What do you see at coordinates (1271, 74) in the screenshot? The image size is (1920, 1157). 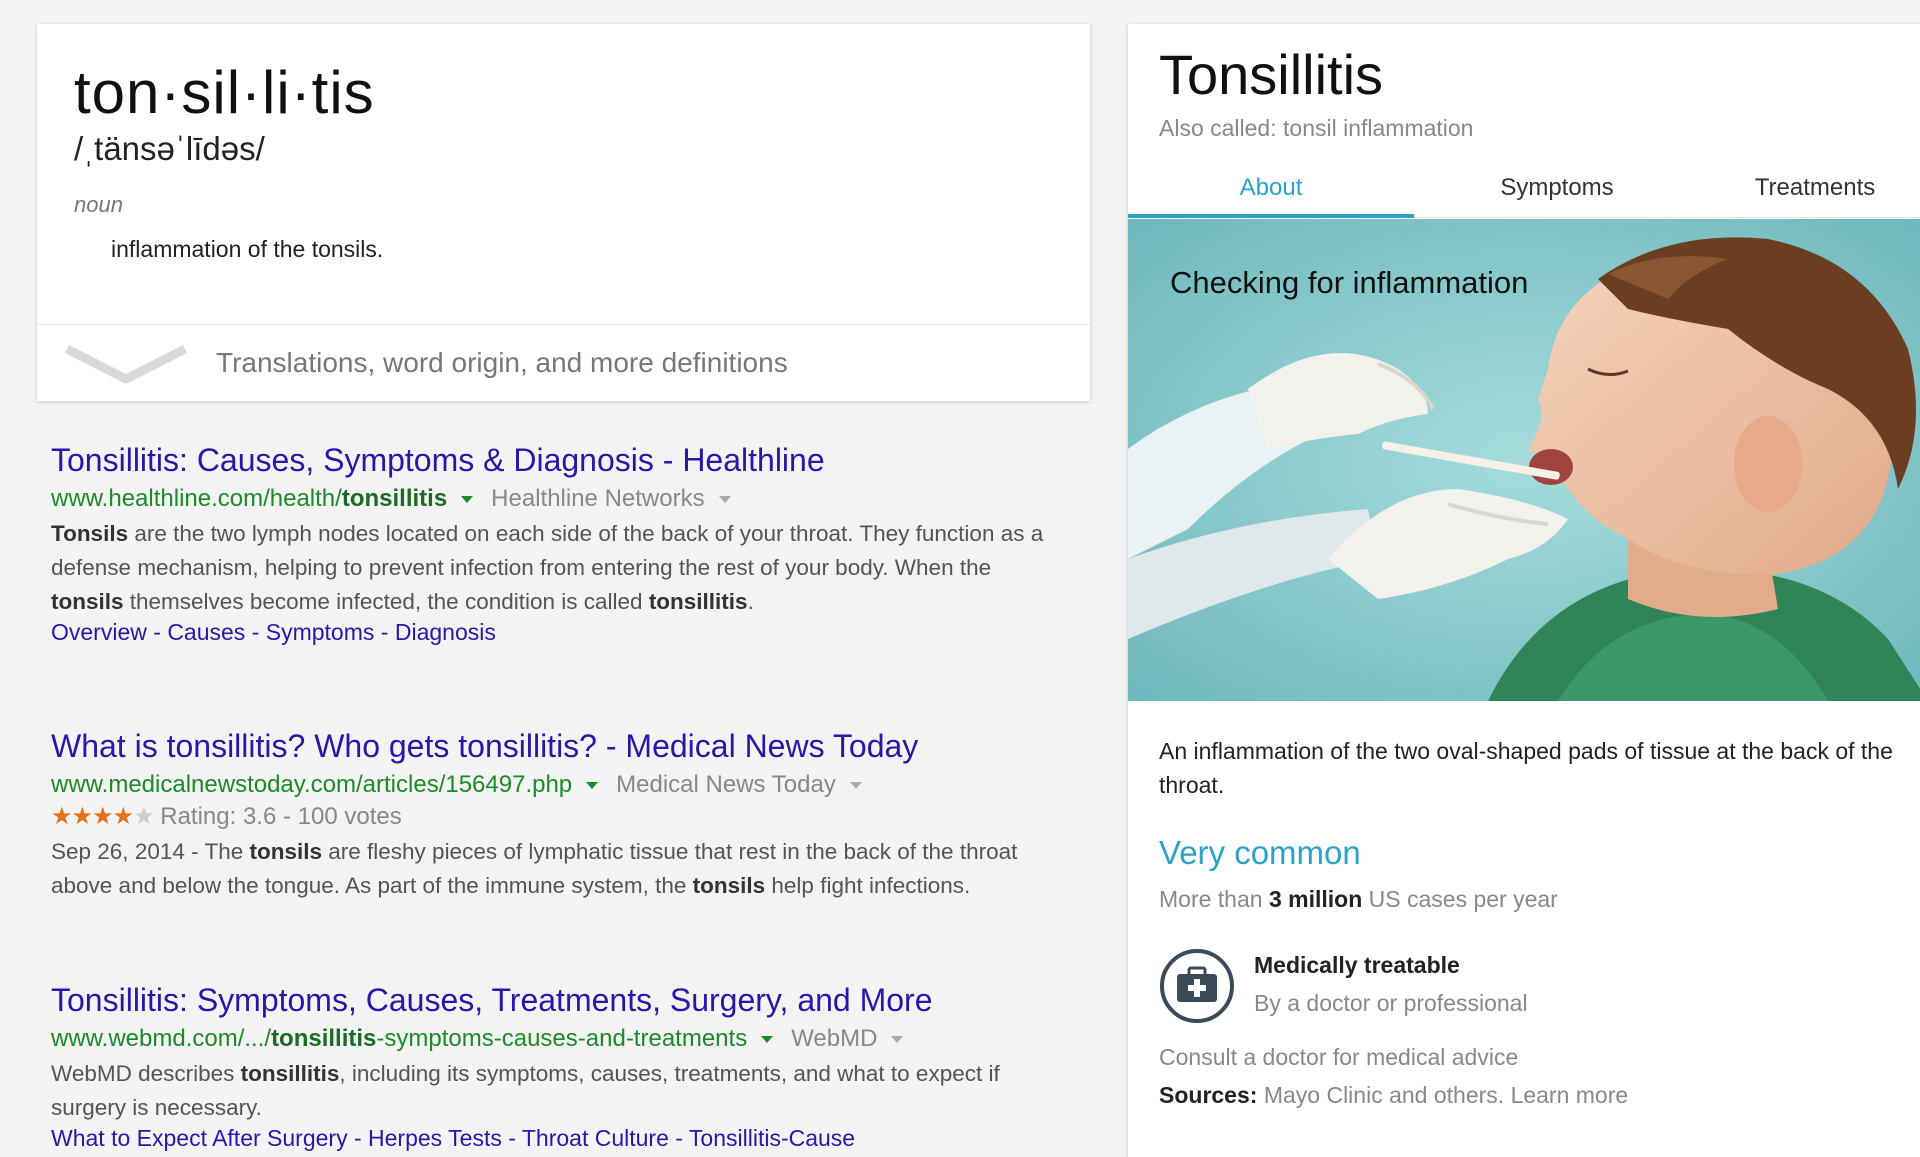 I see `panel-title: Tonsillitis` at bounding box center [1271, 74].